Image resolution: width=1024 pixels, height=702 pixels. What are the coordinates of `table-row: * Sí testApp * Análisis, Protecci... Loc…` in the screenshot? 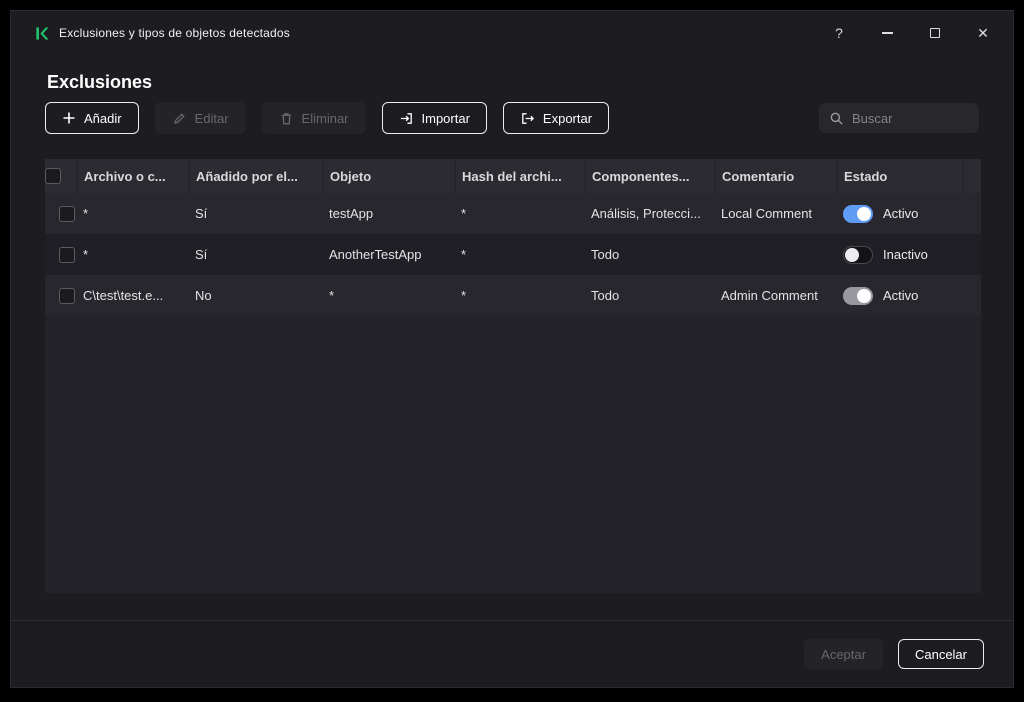 It's located at (513, 213).